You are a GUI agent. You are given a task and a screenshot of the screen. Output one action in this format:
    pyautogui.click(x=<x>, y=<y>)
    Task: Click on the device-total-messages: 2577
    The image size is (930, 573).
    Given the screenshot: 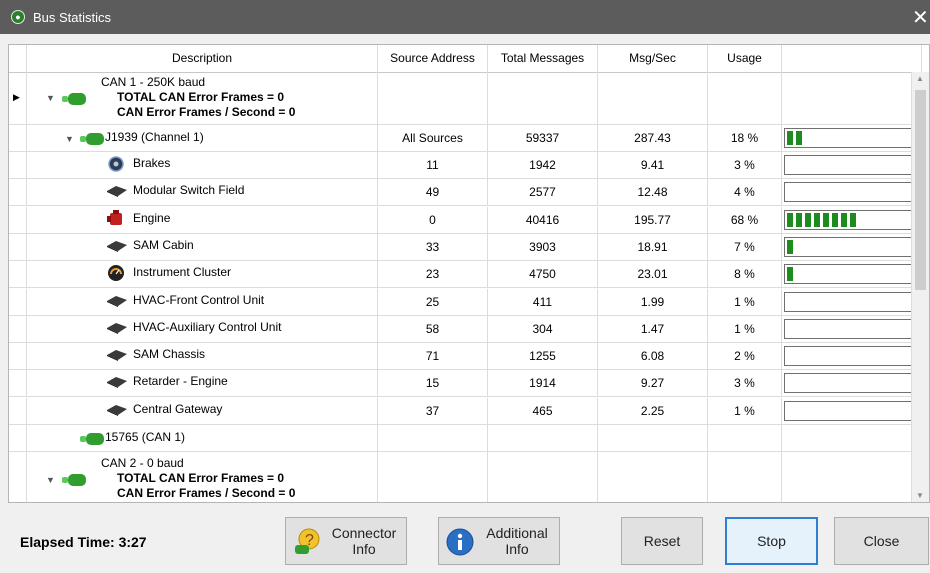 What is the action you would take?
    pyautogui.click(x=542, y=192)
    